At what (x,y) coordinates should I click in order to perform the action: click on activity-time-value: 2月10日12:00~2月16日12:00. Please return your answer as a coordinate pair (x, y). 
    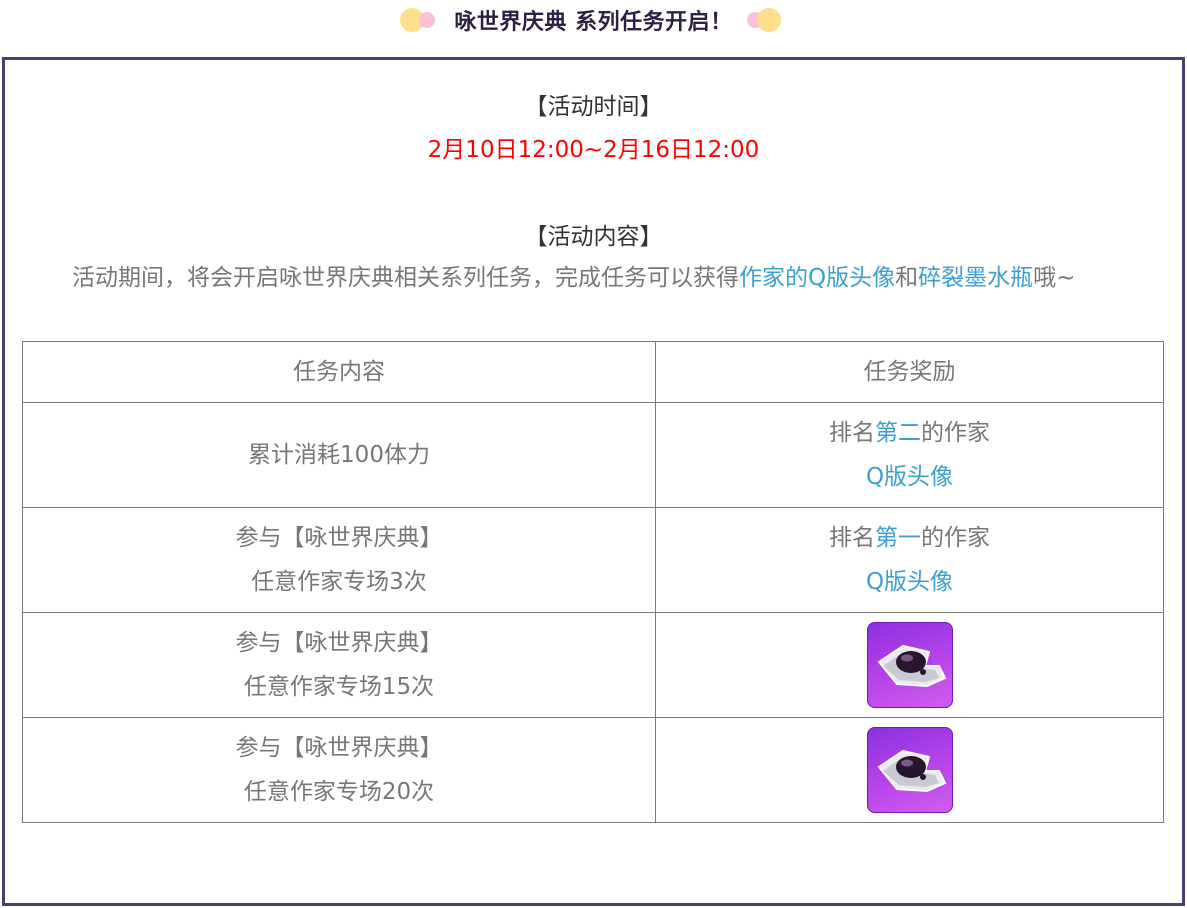
    Looking at the image, I should click on (593, 150).